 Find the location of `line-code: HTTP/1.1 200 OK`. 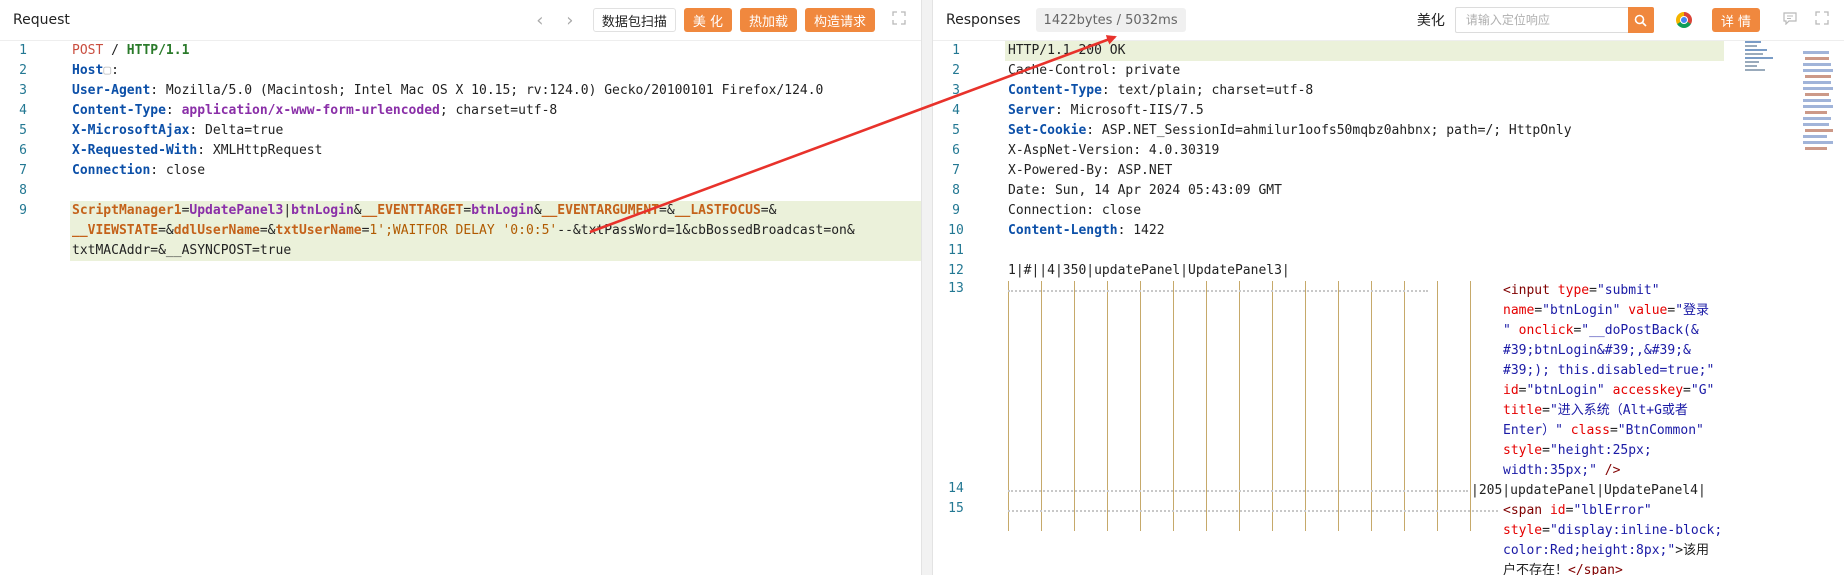

line-code: HTTP/1.1 200 OK is located at coordinates (1066, 51).